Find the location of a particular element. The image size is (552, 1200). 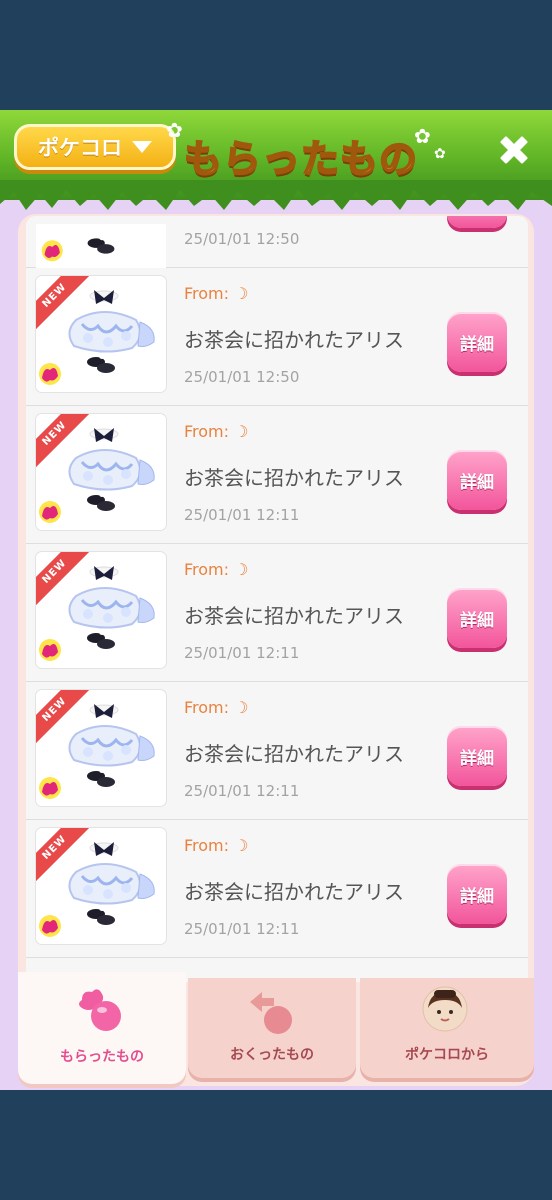

list-item: 25/01/01 12:50 is located at coordinates (277, 242).